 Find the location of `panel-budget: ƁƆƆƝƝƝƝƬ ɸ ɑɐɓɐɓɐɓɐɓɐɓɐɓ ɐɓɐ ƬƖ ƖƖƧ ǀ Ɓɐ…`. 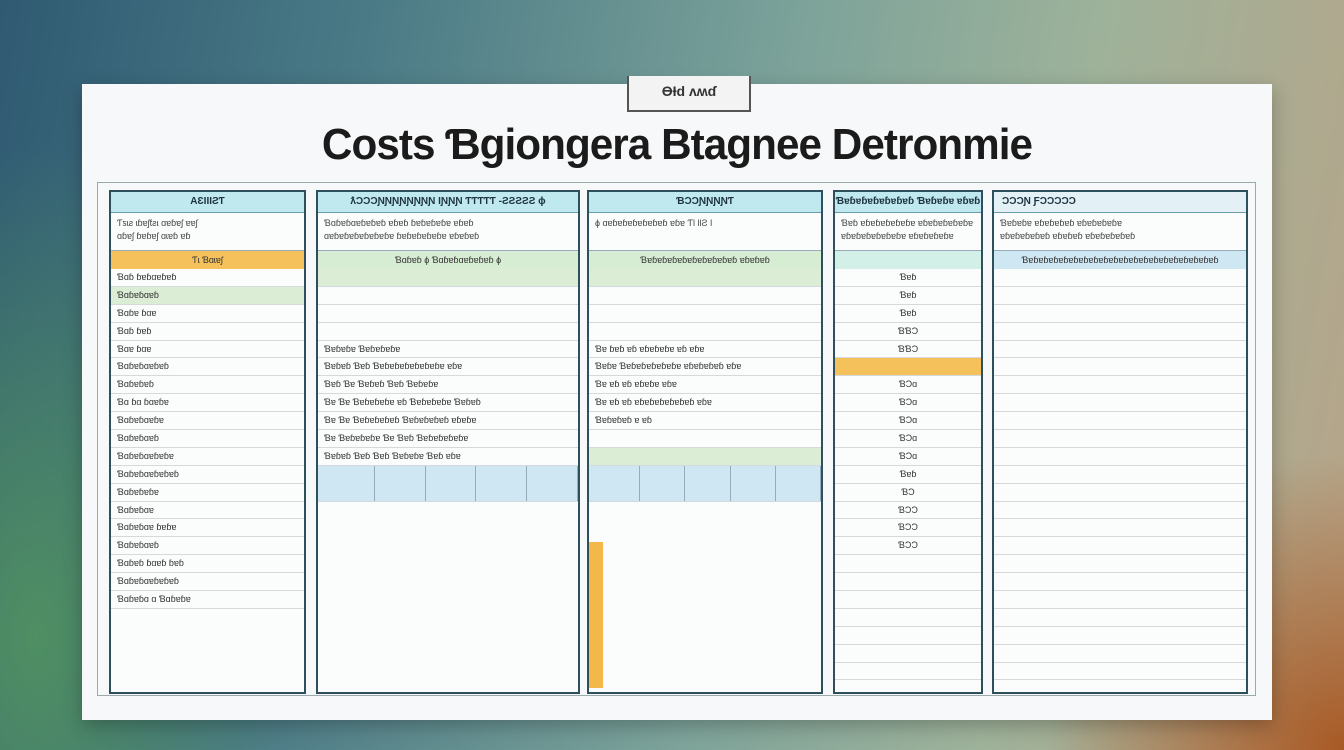

panel-budget: ƁƆƆƝƝƝƝƬ ɸ ɑɐɓɐɓɐɓɐɓɐɓɐɓ ɐɓɐ ƬƖ ƖƖƧ ǀ Ɓɐ… is located at coordinates (705, 442).